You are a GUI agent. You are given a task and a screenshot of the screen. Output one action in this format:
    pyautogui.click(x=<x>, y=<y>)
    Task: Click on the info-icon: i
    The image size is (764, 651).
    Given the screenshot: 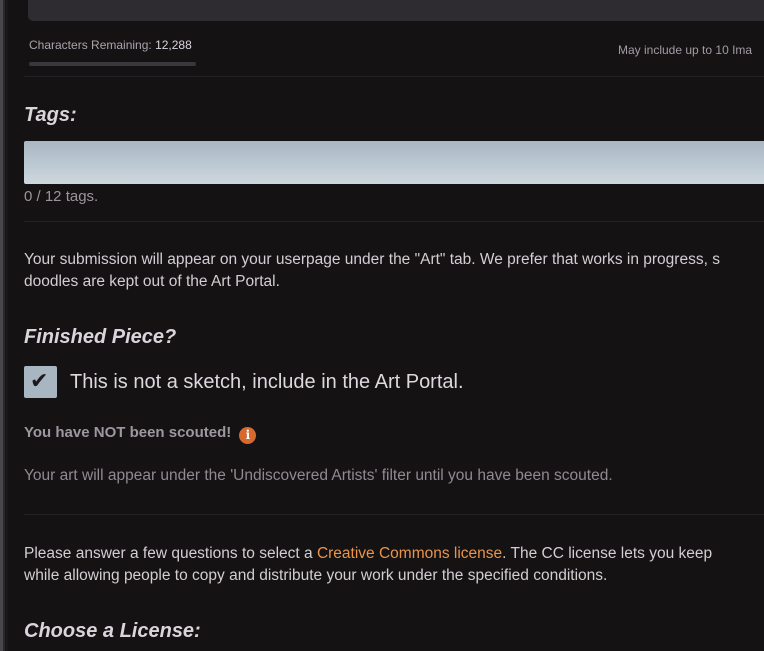 What is the action you would take?
    pyautogui.click(x=248, y=435)
    